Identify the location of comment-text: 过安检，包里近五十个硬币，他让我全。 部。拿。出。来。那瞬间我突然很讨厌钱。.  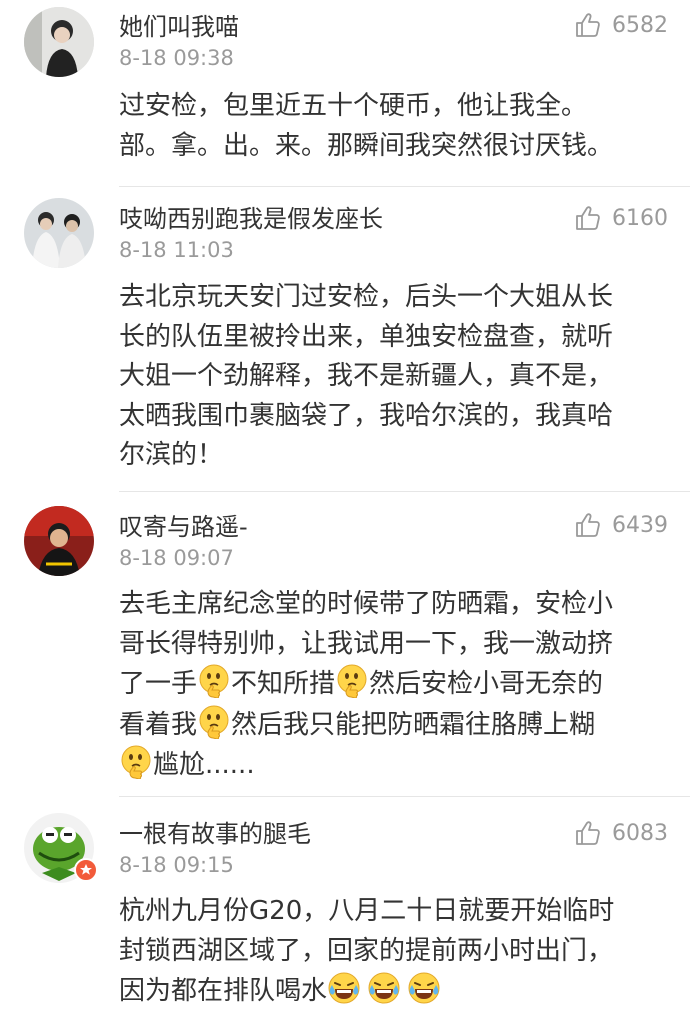
(389, 126).